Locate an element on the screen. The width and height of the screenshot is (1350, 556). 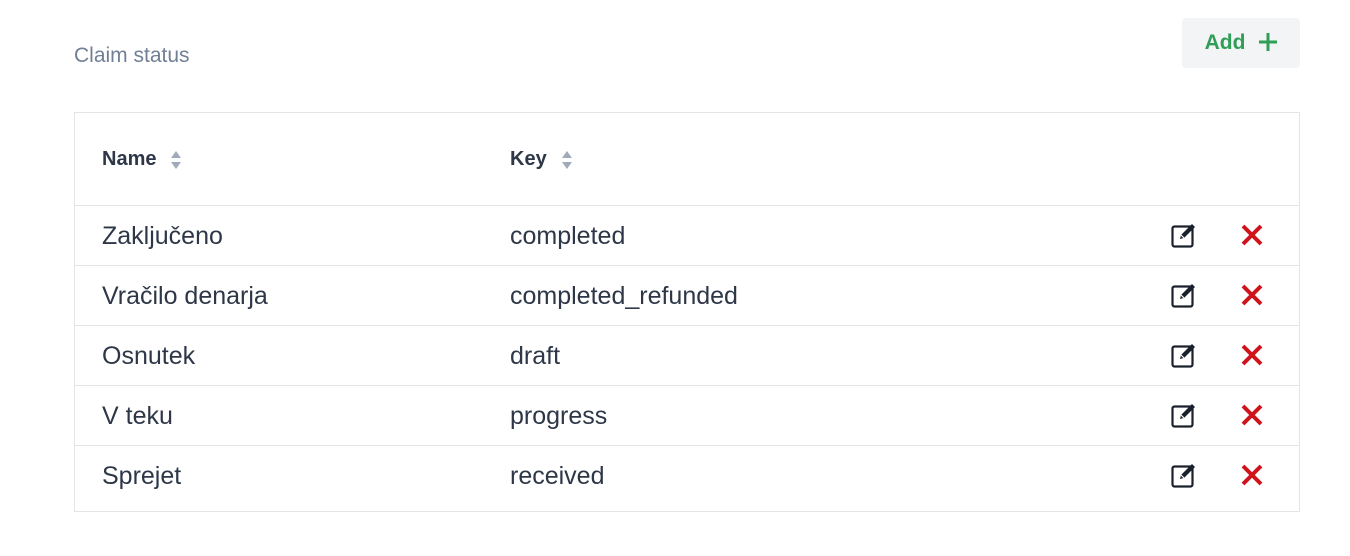
cell-key: progress is located at coordinates (559, 416).